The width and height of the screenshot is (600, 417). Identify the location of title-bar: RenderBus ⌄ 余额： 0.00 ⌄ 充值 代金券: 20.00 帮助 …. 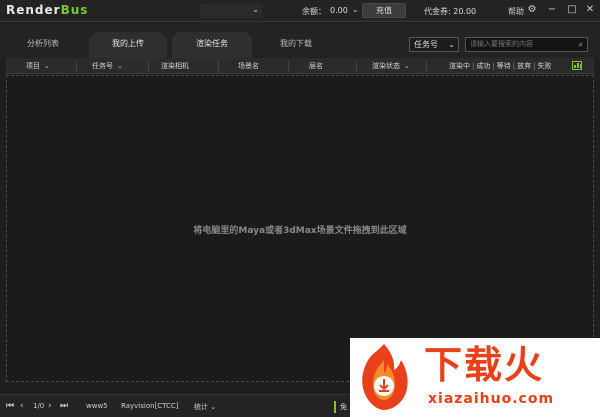
(300, 11).